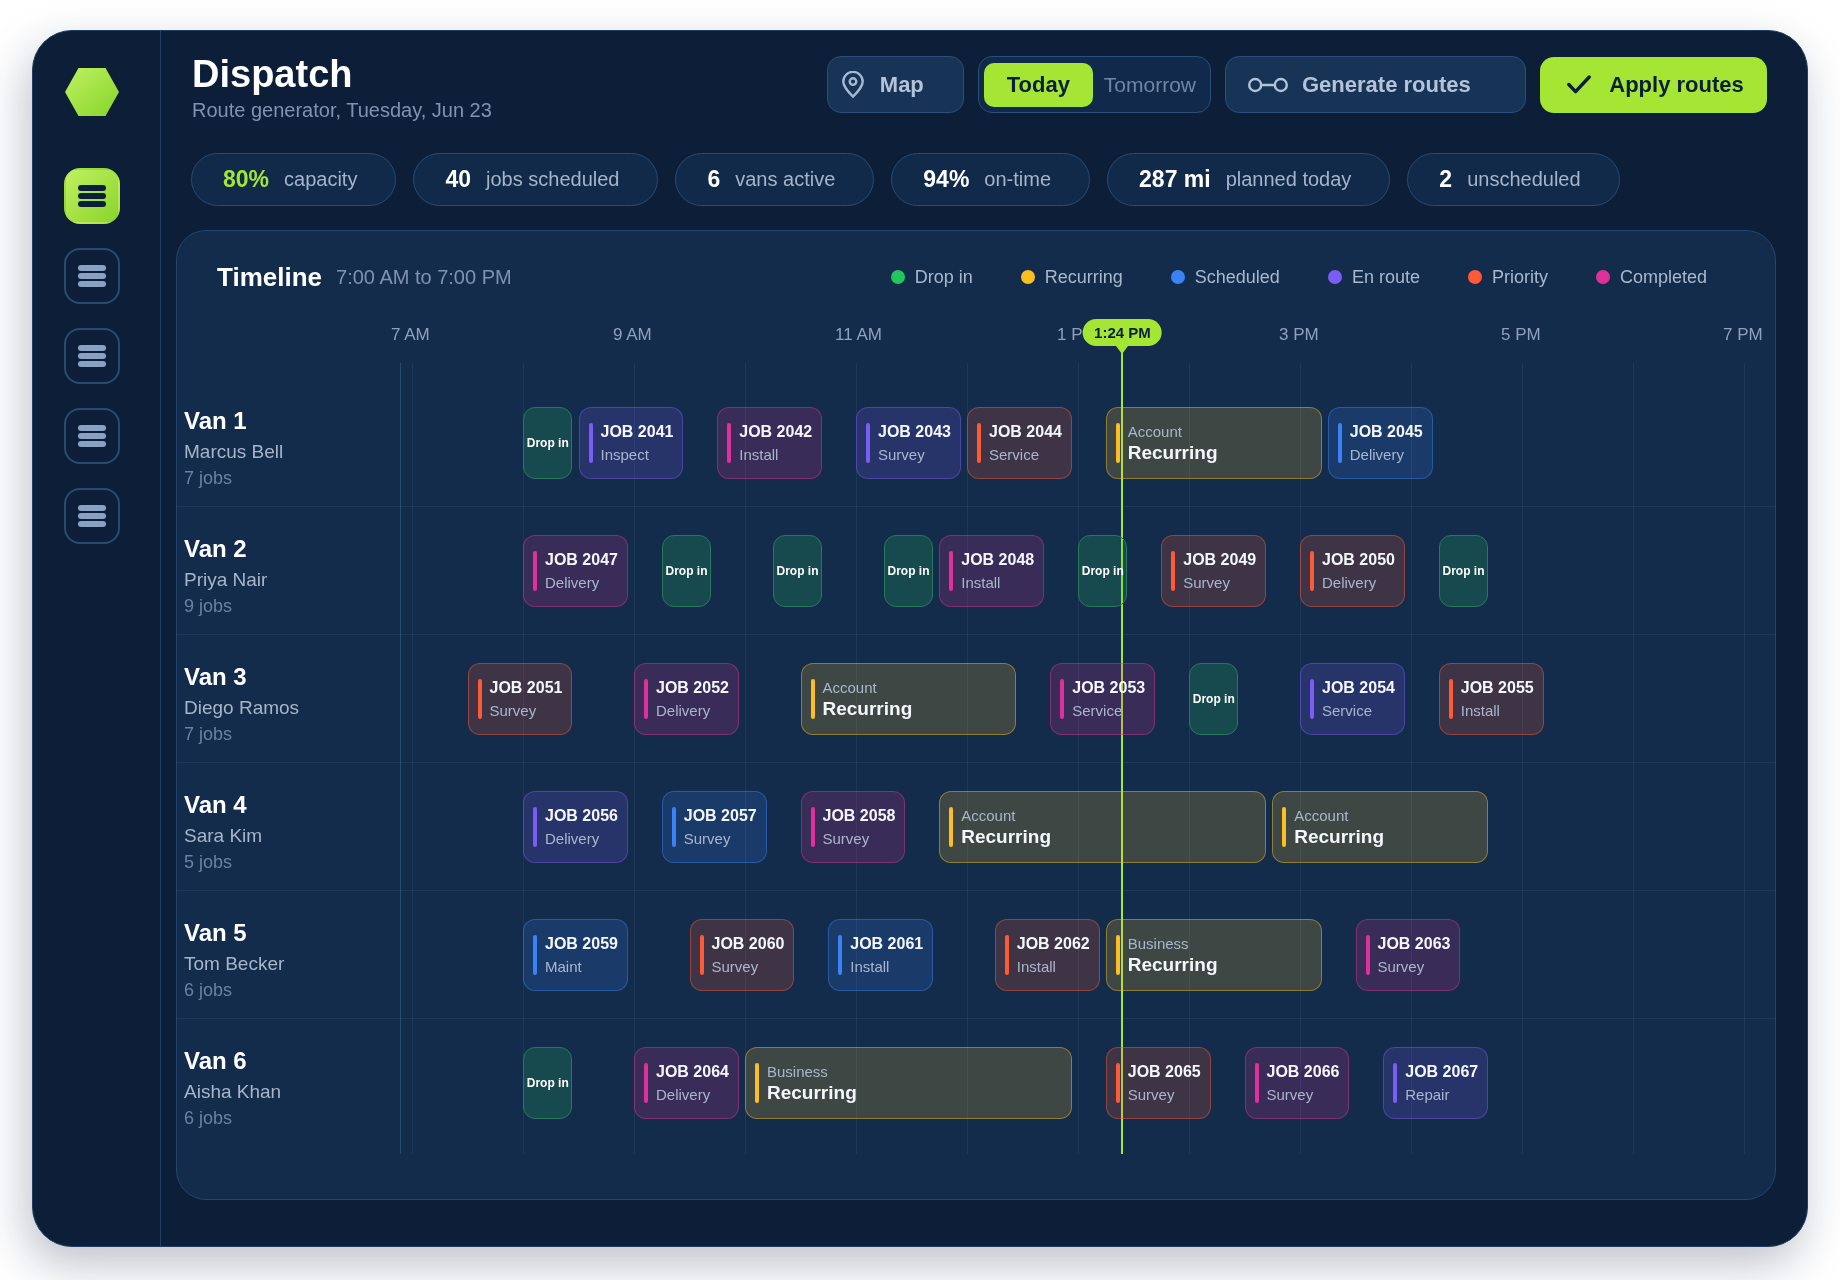 The height and width of the screenshot is (1280, 1840). What do you see at coordinates (914, 432) in the screenshot?
I see `job-title: JOB 2043` at bounding box center [914, 432].